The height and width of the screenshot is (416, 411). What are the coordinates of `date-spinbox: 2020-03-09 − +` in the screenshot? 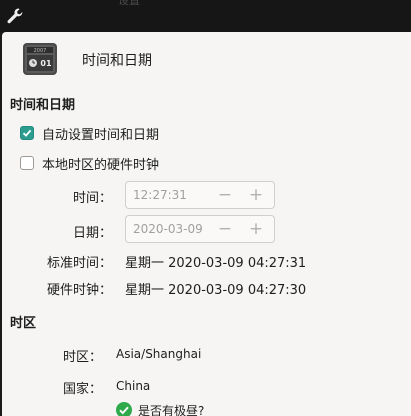 It's located at (200, 229).